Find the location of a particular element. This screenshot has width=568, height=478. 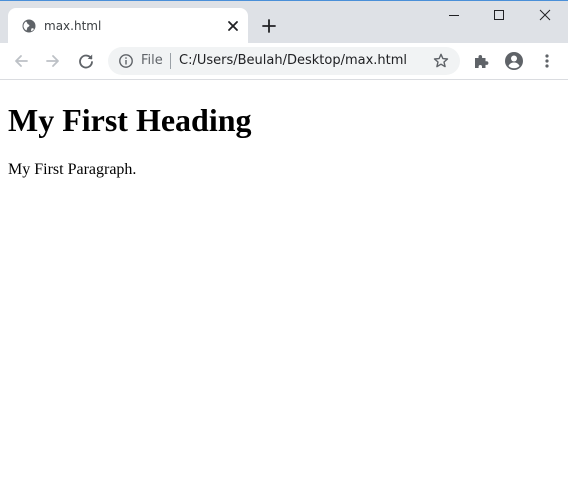

window-close-icon is located at coordinates (545, 15).